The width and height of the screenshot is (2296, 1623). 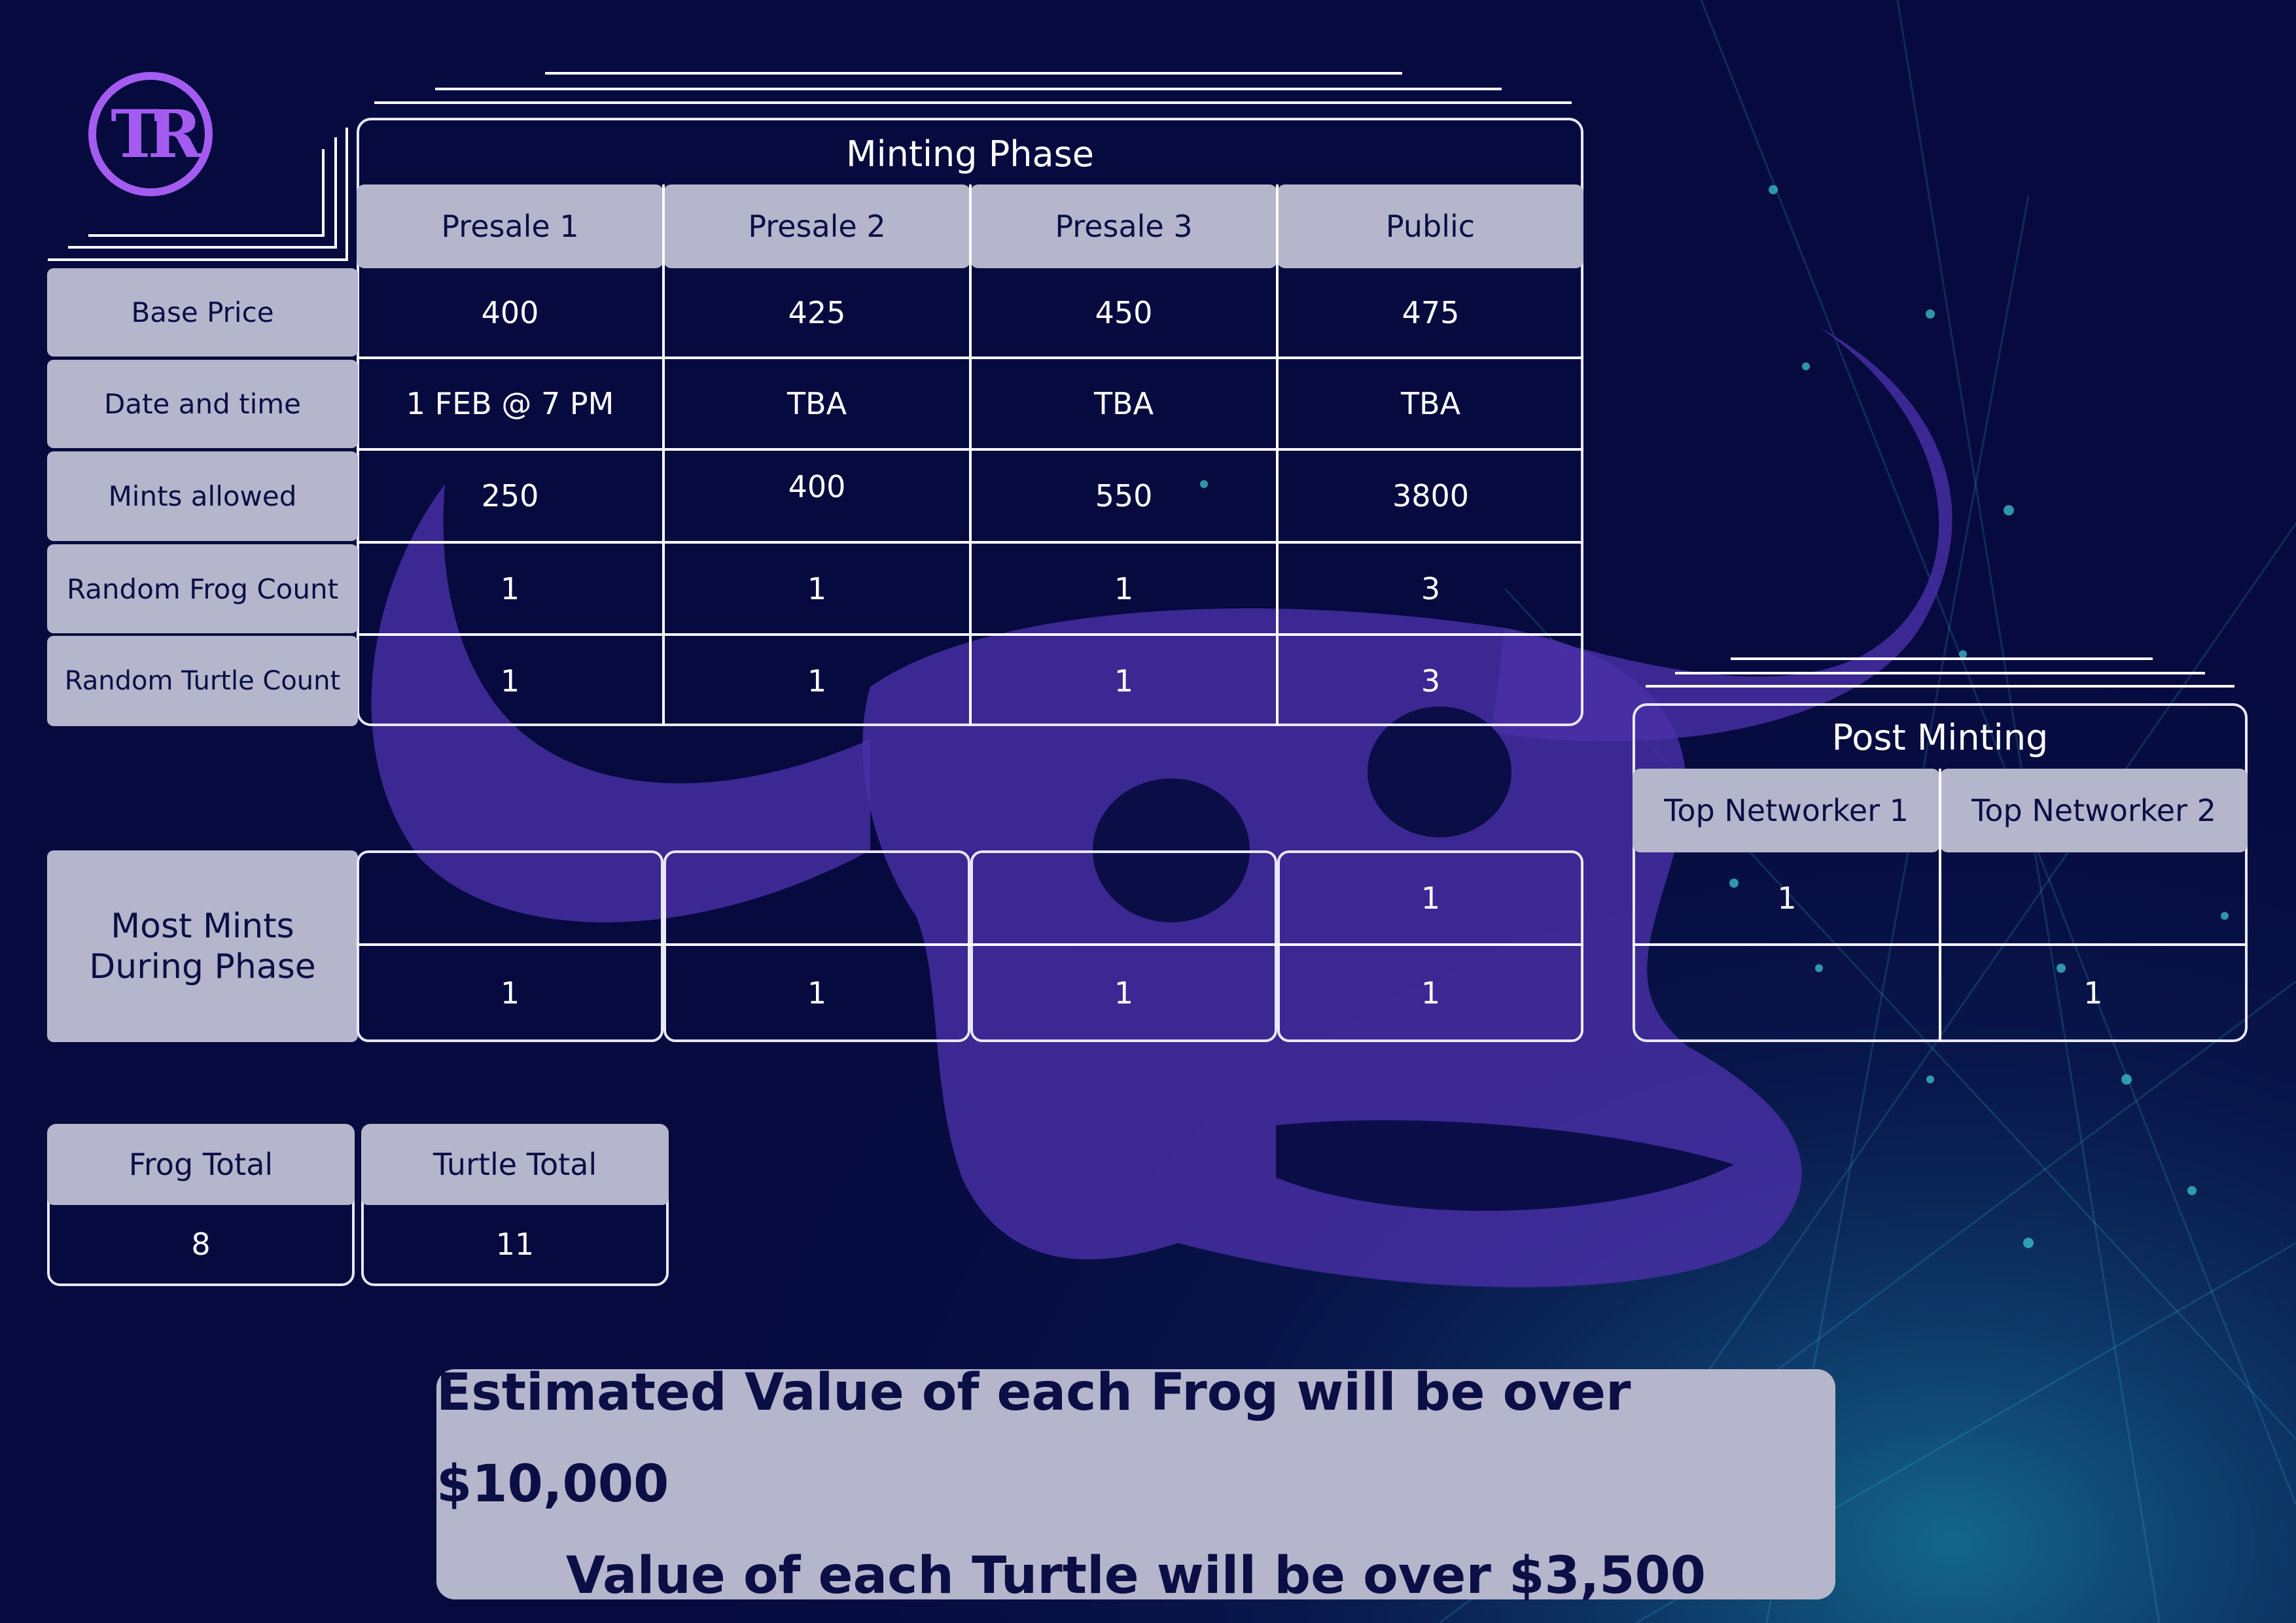 I want to click on cell-frog-presale-2: 1, so click(x=817, y=588).